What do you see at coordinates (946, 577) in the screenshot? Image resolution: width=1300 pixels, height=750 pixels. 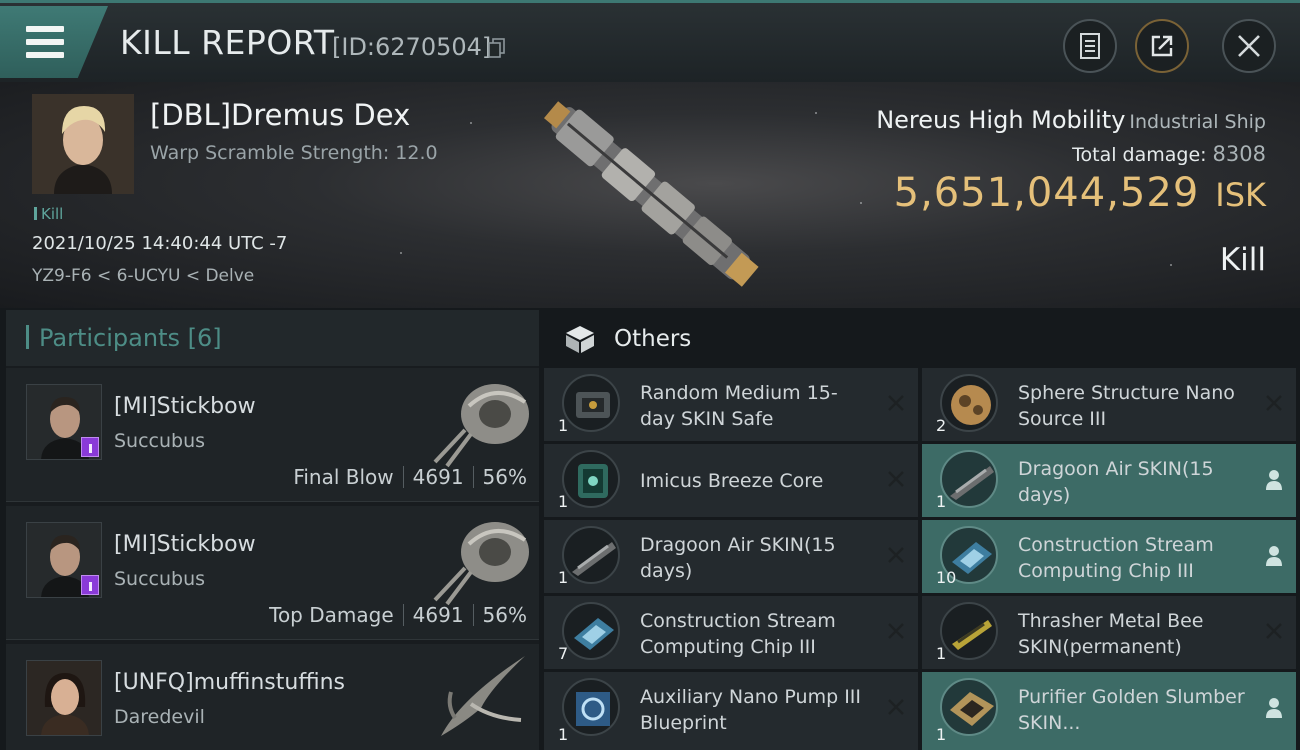 I see `item-quantity: 10` at bounding box center [946, 577].